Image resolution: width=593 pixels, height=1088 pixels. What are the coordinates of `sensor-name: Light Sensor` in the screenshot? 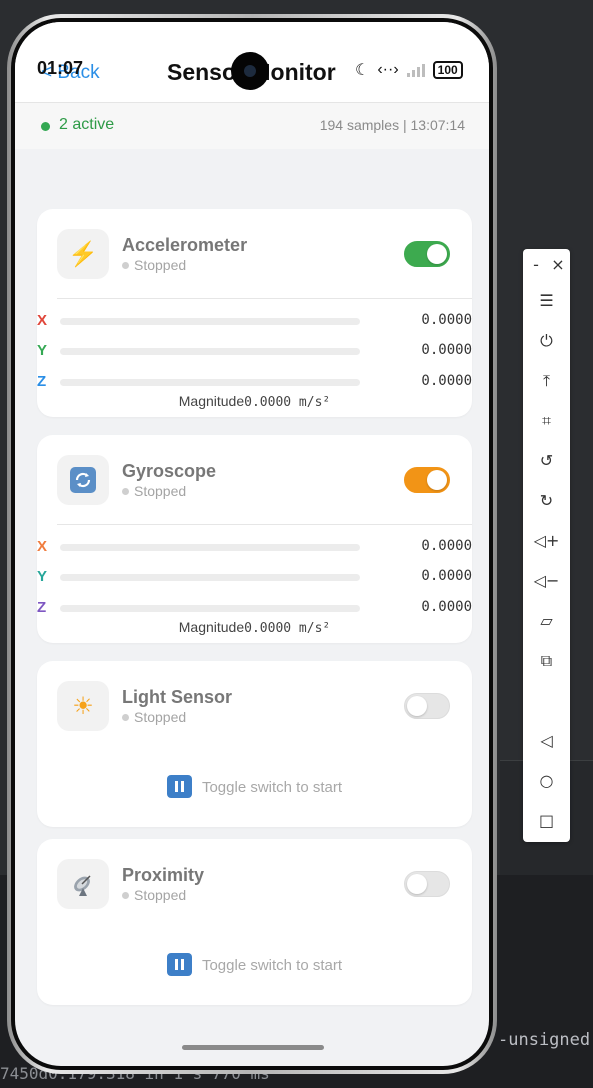 It's located at (177, 697).